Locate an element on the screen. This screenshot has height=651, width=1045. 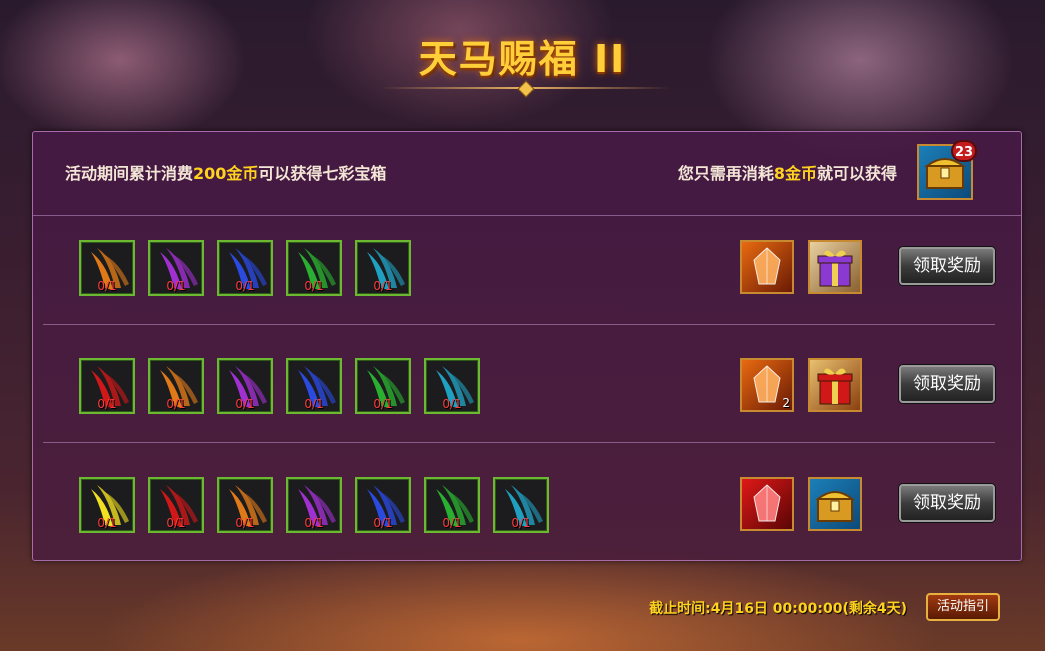
red-crystal-icon is located at coordinates (767, 504).